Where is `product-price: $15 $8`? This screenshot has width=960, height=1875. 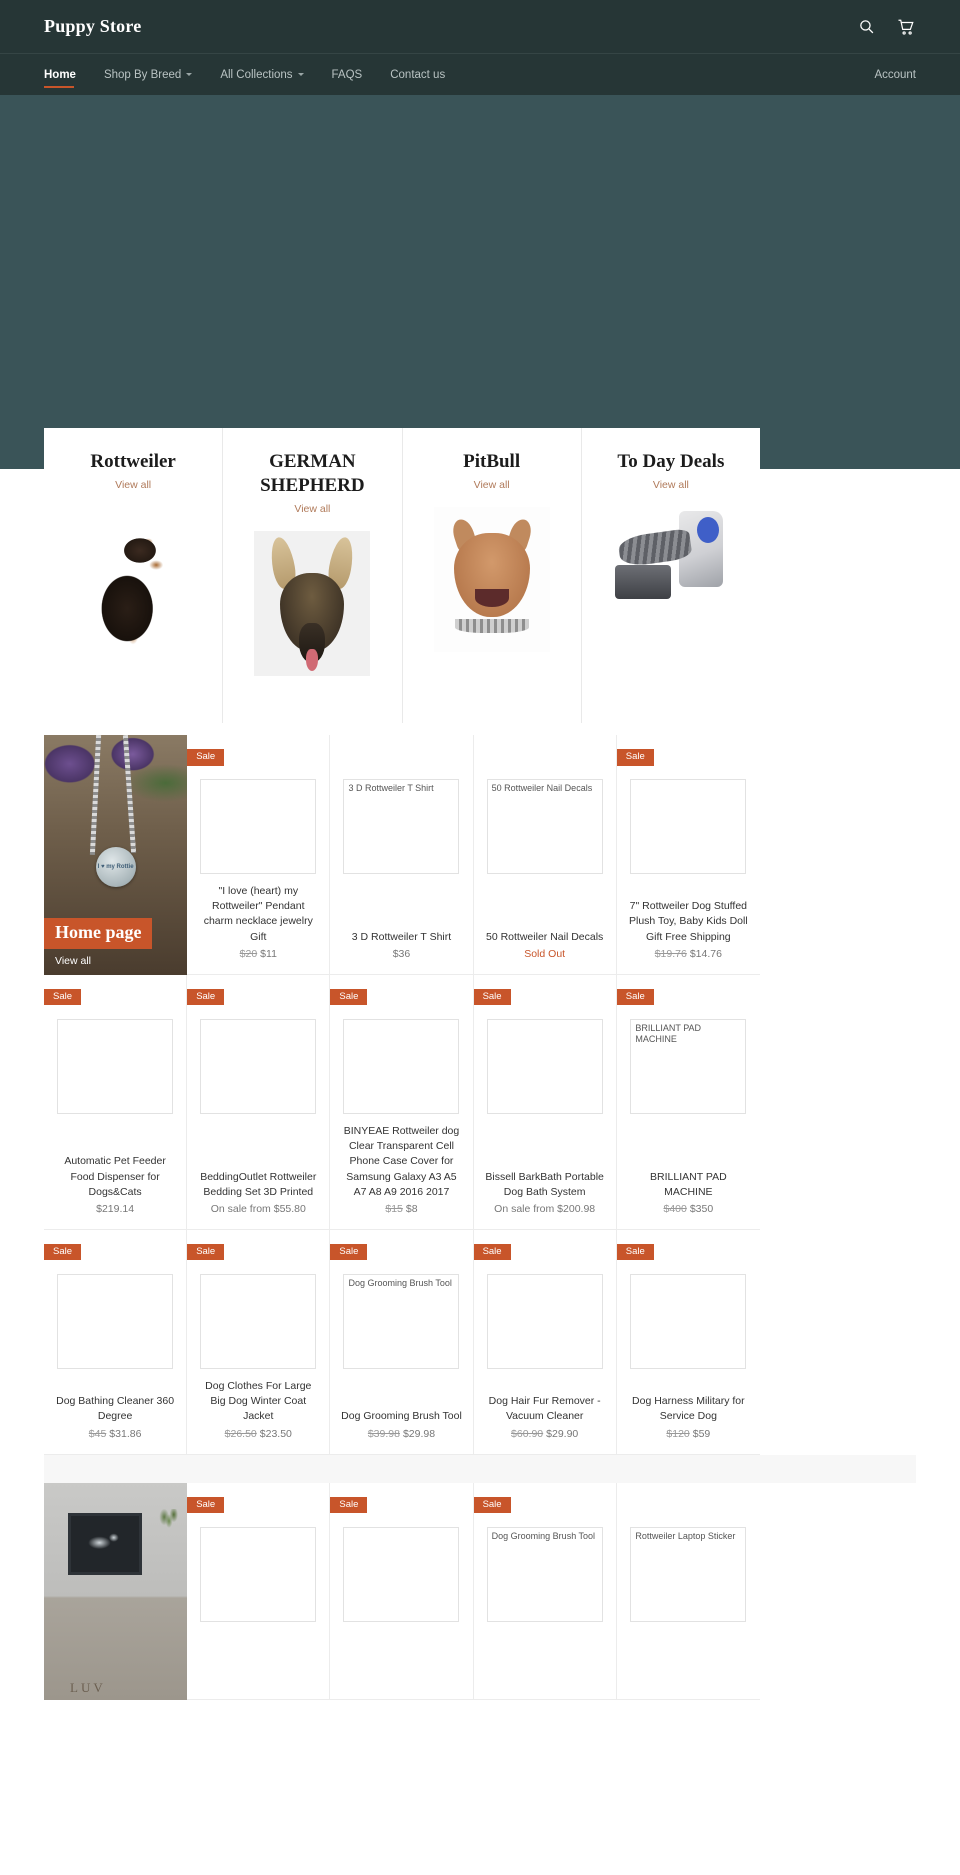
product-price: $15 $8 is located at coordinates (401, 1209).